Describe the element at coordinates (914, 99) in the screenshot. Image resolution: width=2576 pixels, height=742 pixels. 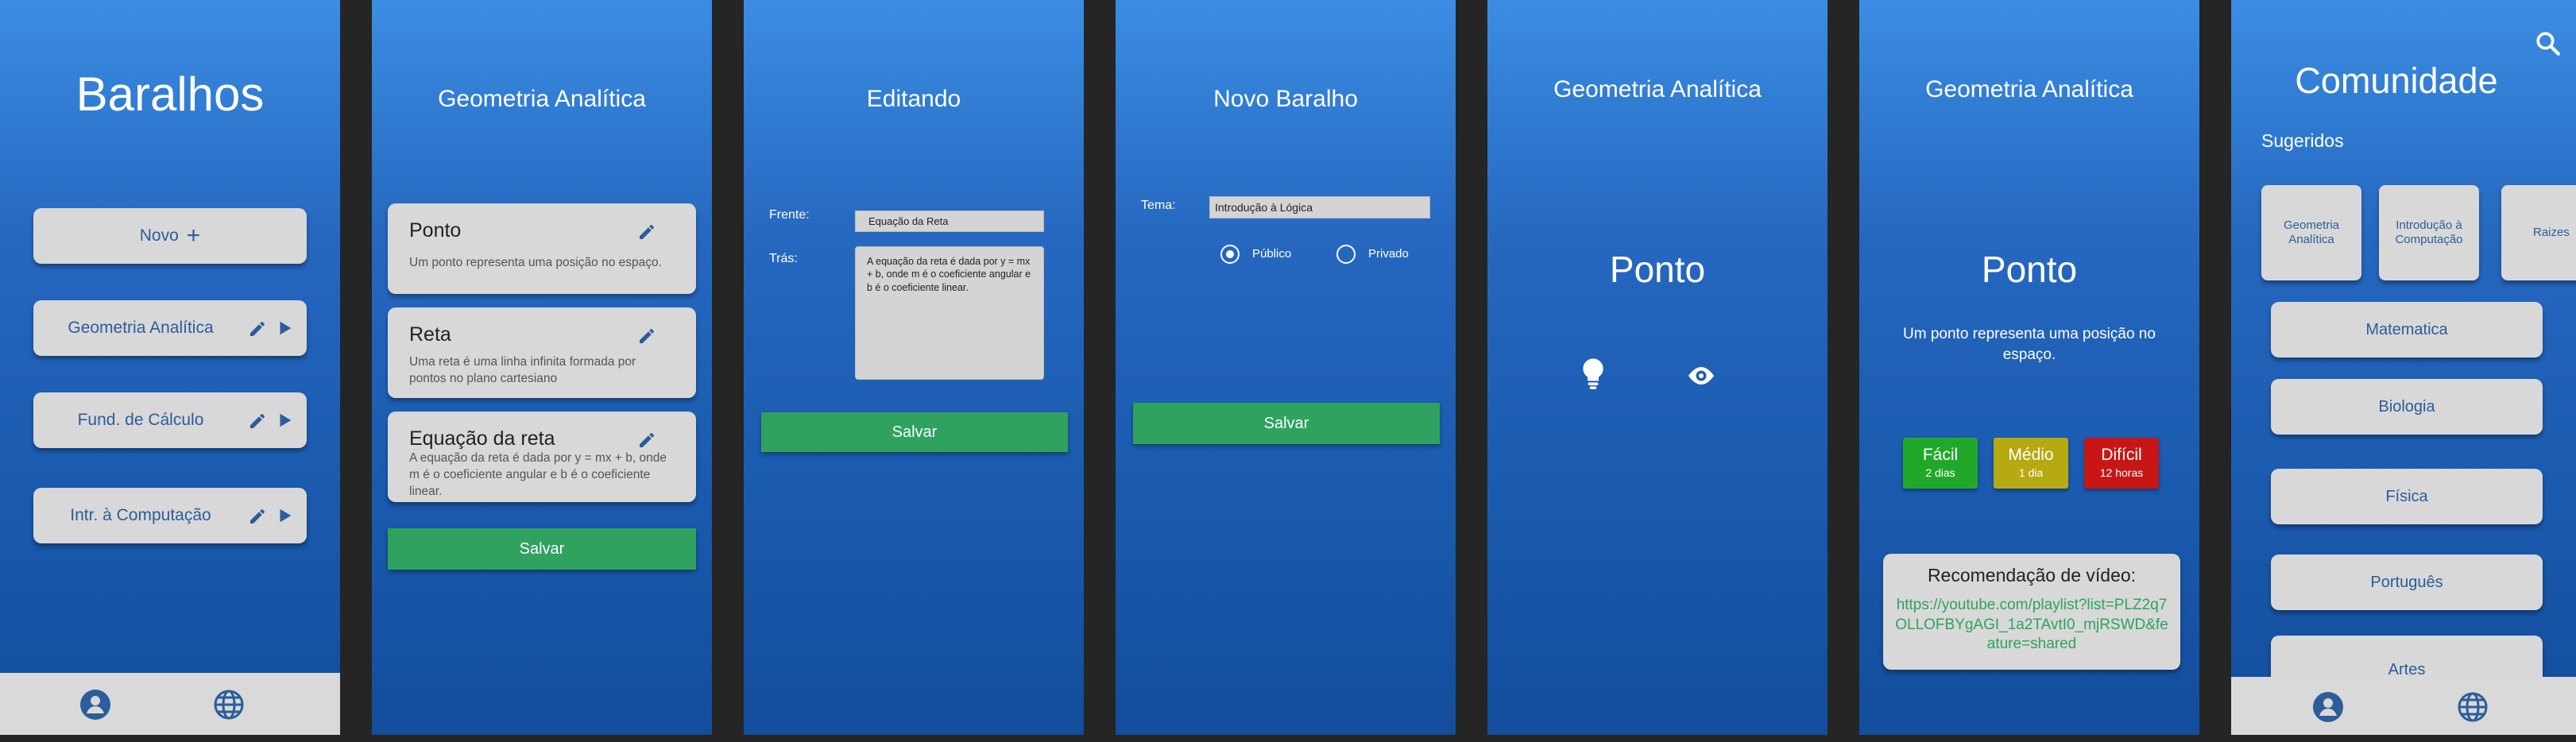
I see `page-title: Editando` at that location.